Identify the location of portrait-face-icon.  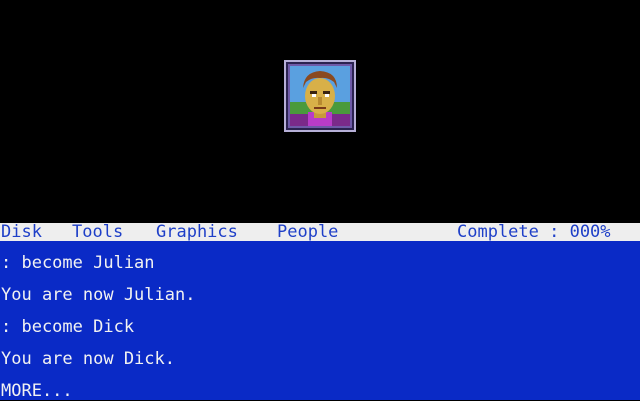
(320, 96).